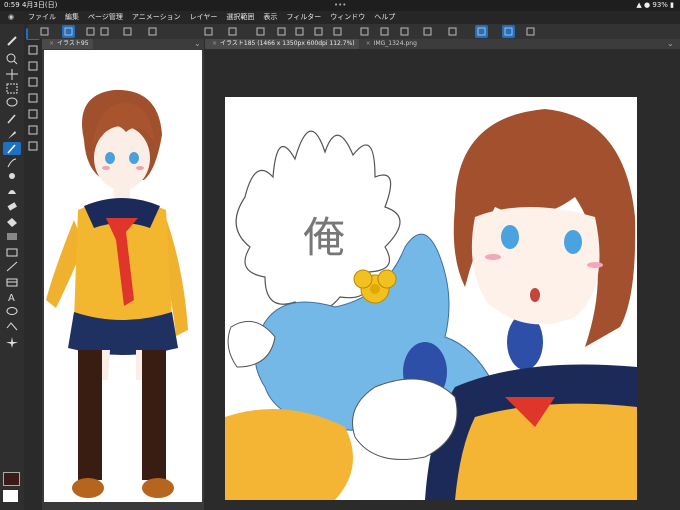 This screenshot has height=510, width=680. What do you see at coordinates (337, 31) in the screenshot?
I see `flip-icon` at bounding box center [337, 31].